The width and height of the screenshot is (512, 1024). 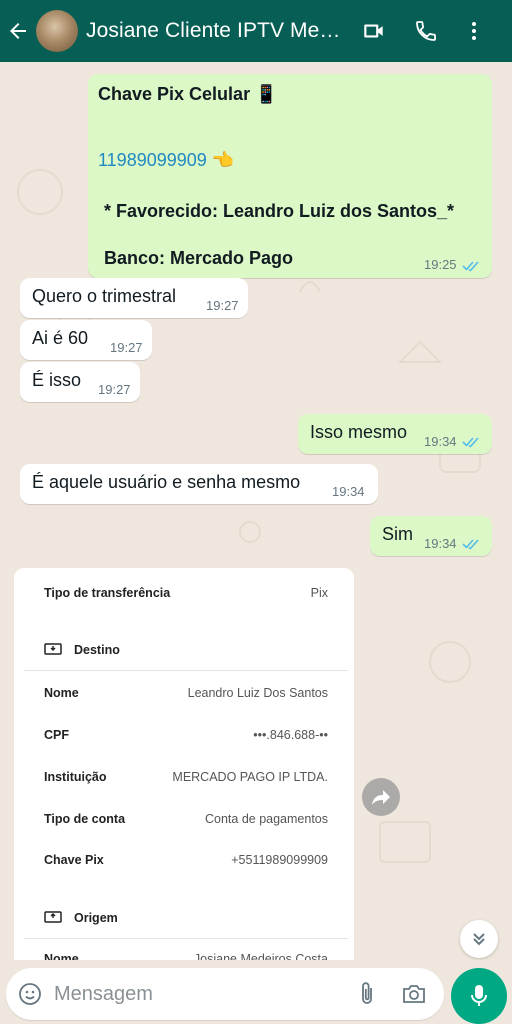 I want to click on message-time: 19:25, so click(x=440, y=264).